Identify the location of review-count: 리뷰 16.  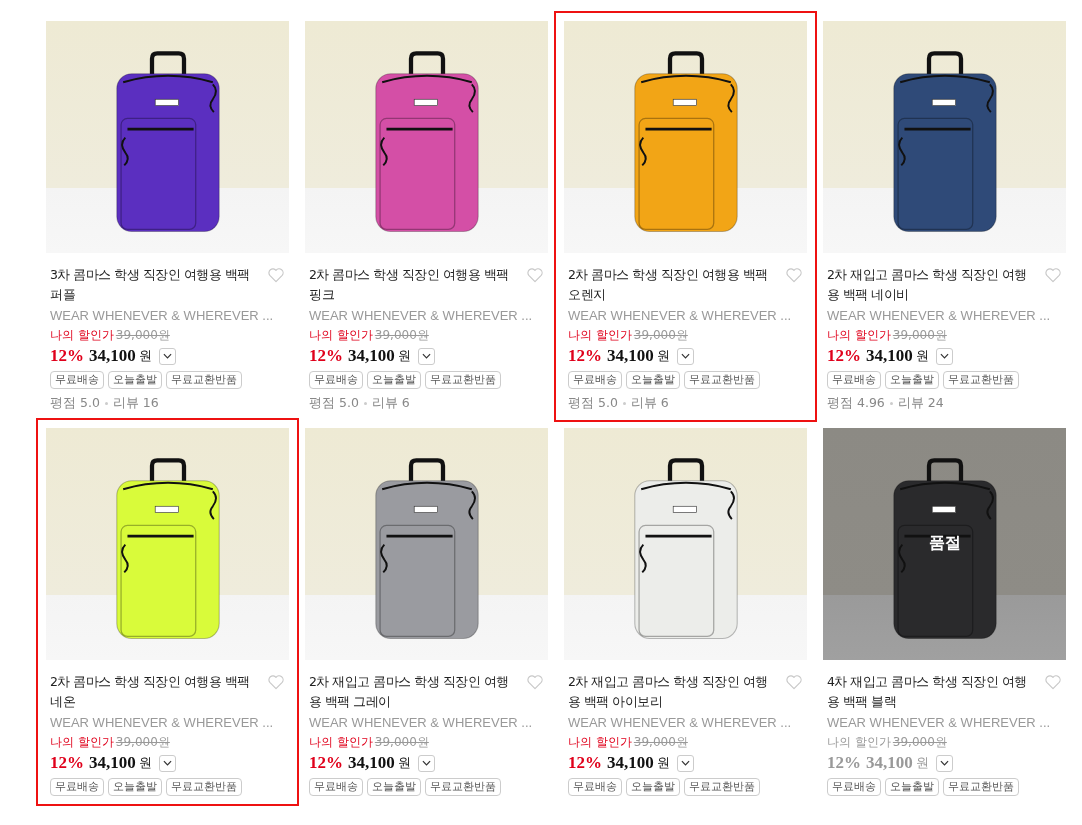
(135, 403).